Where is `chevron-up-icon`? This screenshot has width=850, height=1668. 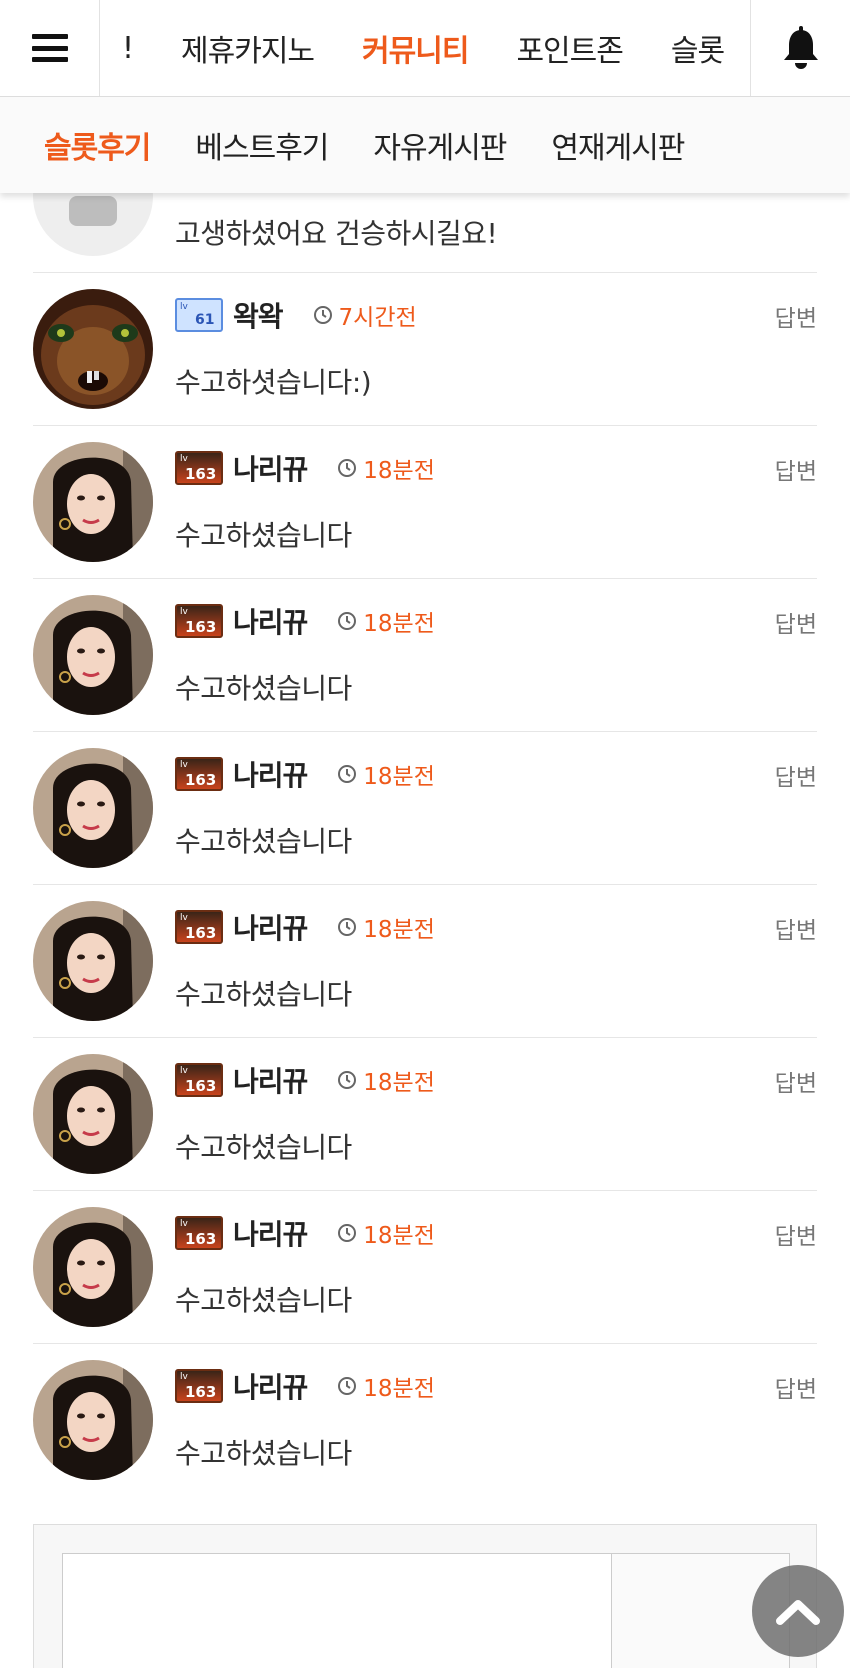
chevron-up-icon is located at coordinates (798, 1612).